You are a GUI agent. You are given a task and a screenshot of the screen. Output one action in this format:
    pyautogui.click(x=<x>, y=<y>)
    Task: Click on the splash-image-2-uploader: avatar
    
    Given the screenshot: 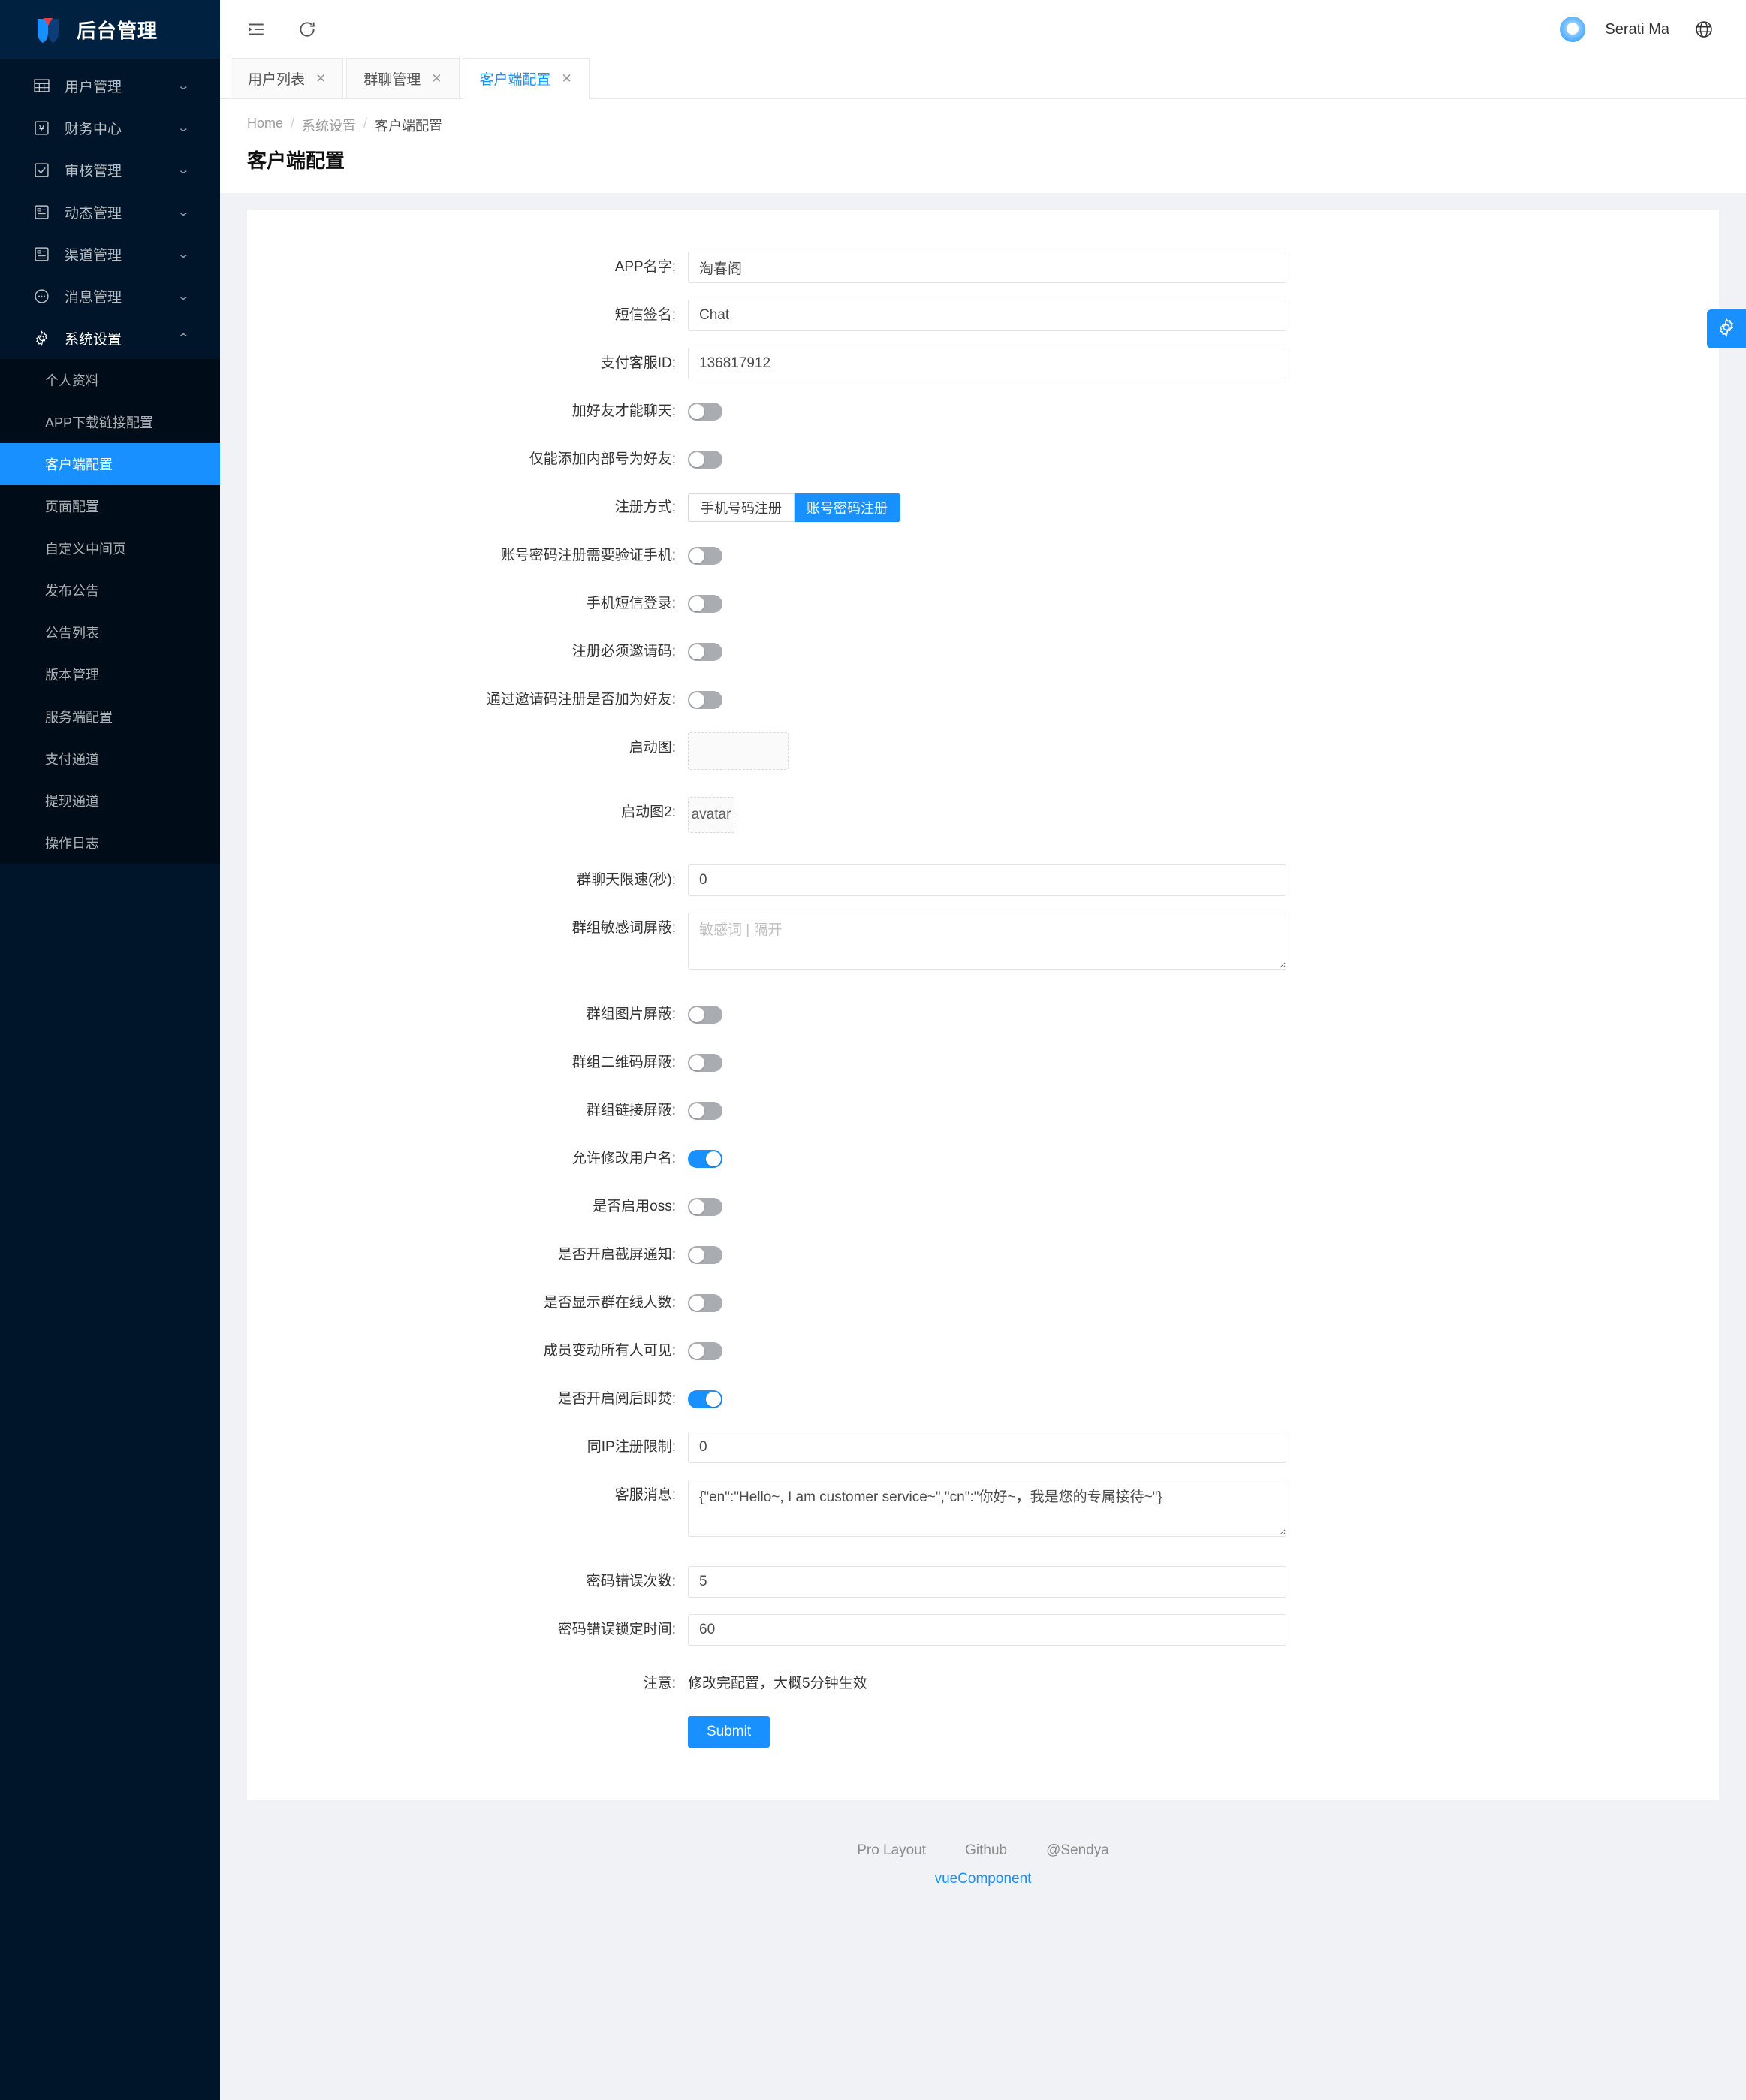 What is the action you would take?
    pyautogui.click(x=711, y=815)
    